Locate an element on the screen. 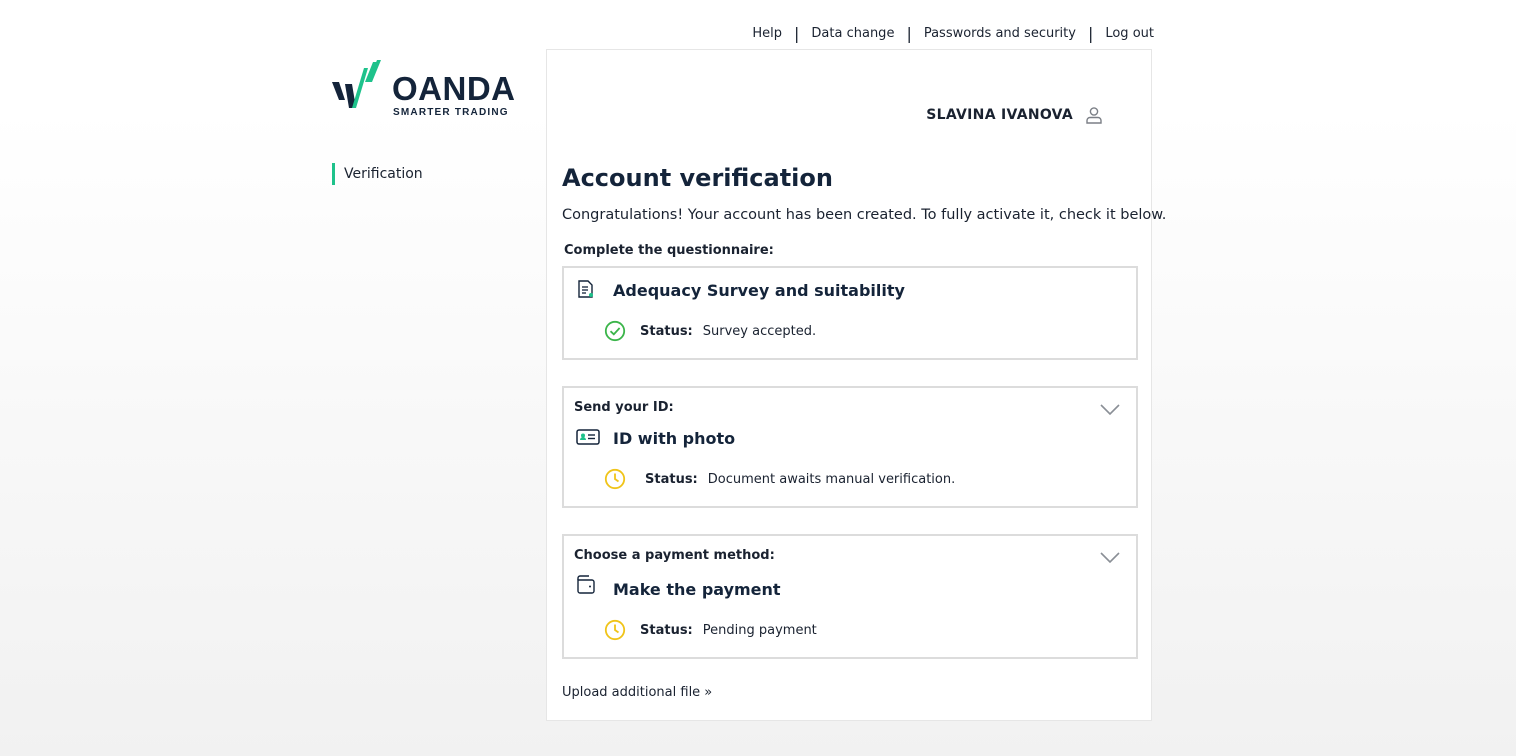 The image size is (1516, 756). oanda-logo: OANDA SMARTER TRADING is located at coordinates (427, 91).